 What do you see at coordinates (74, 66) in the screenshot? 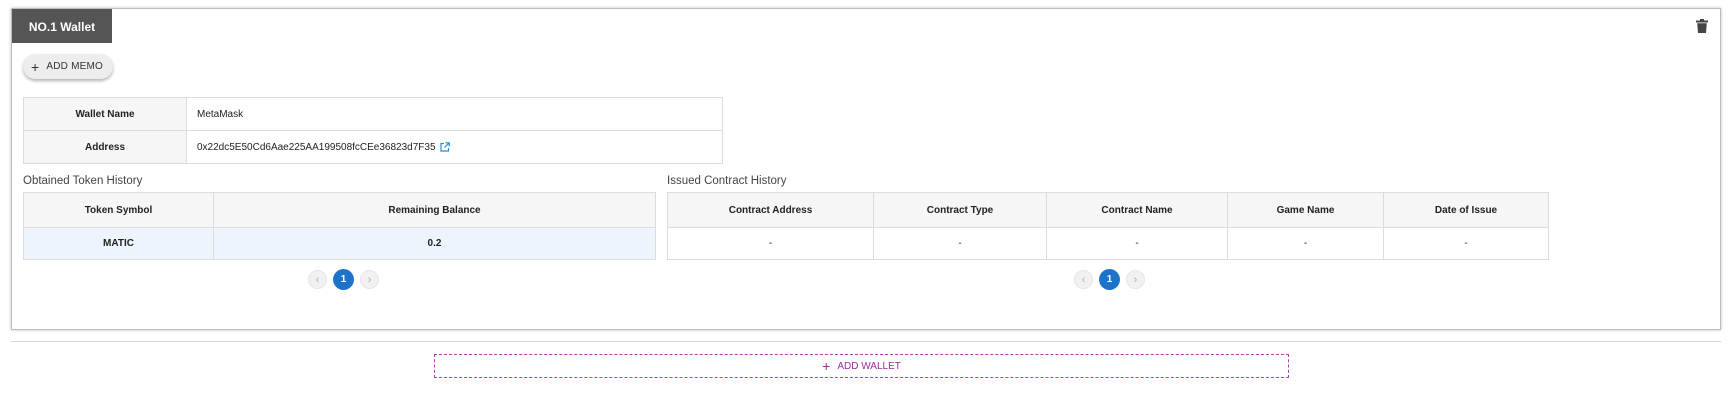
I see `add-memo-label: ADD MEMO` at bounding box center [74, 66].